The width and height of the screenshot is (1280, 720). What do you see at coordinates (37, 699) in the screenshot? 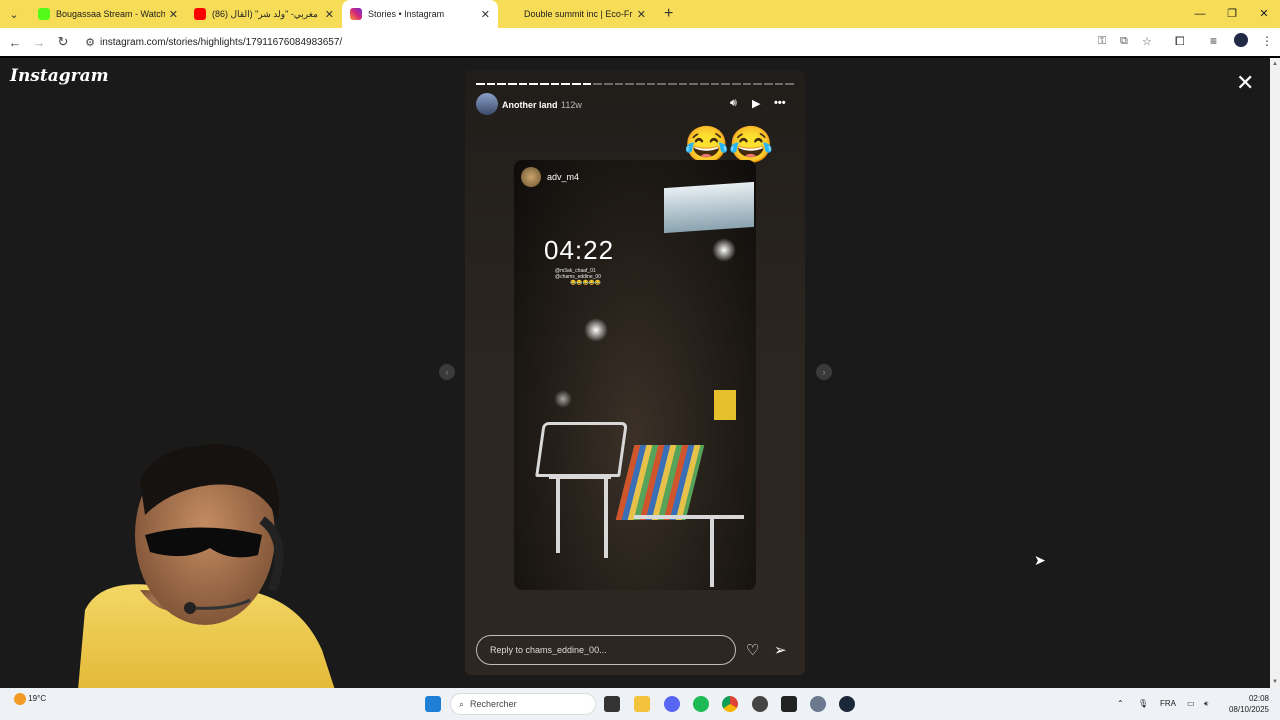
I see `weather-temperature: 19°C` at bounding box center [37, 699].